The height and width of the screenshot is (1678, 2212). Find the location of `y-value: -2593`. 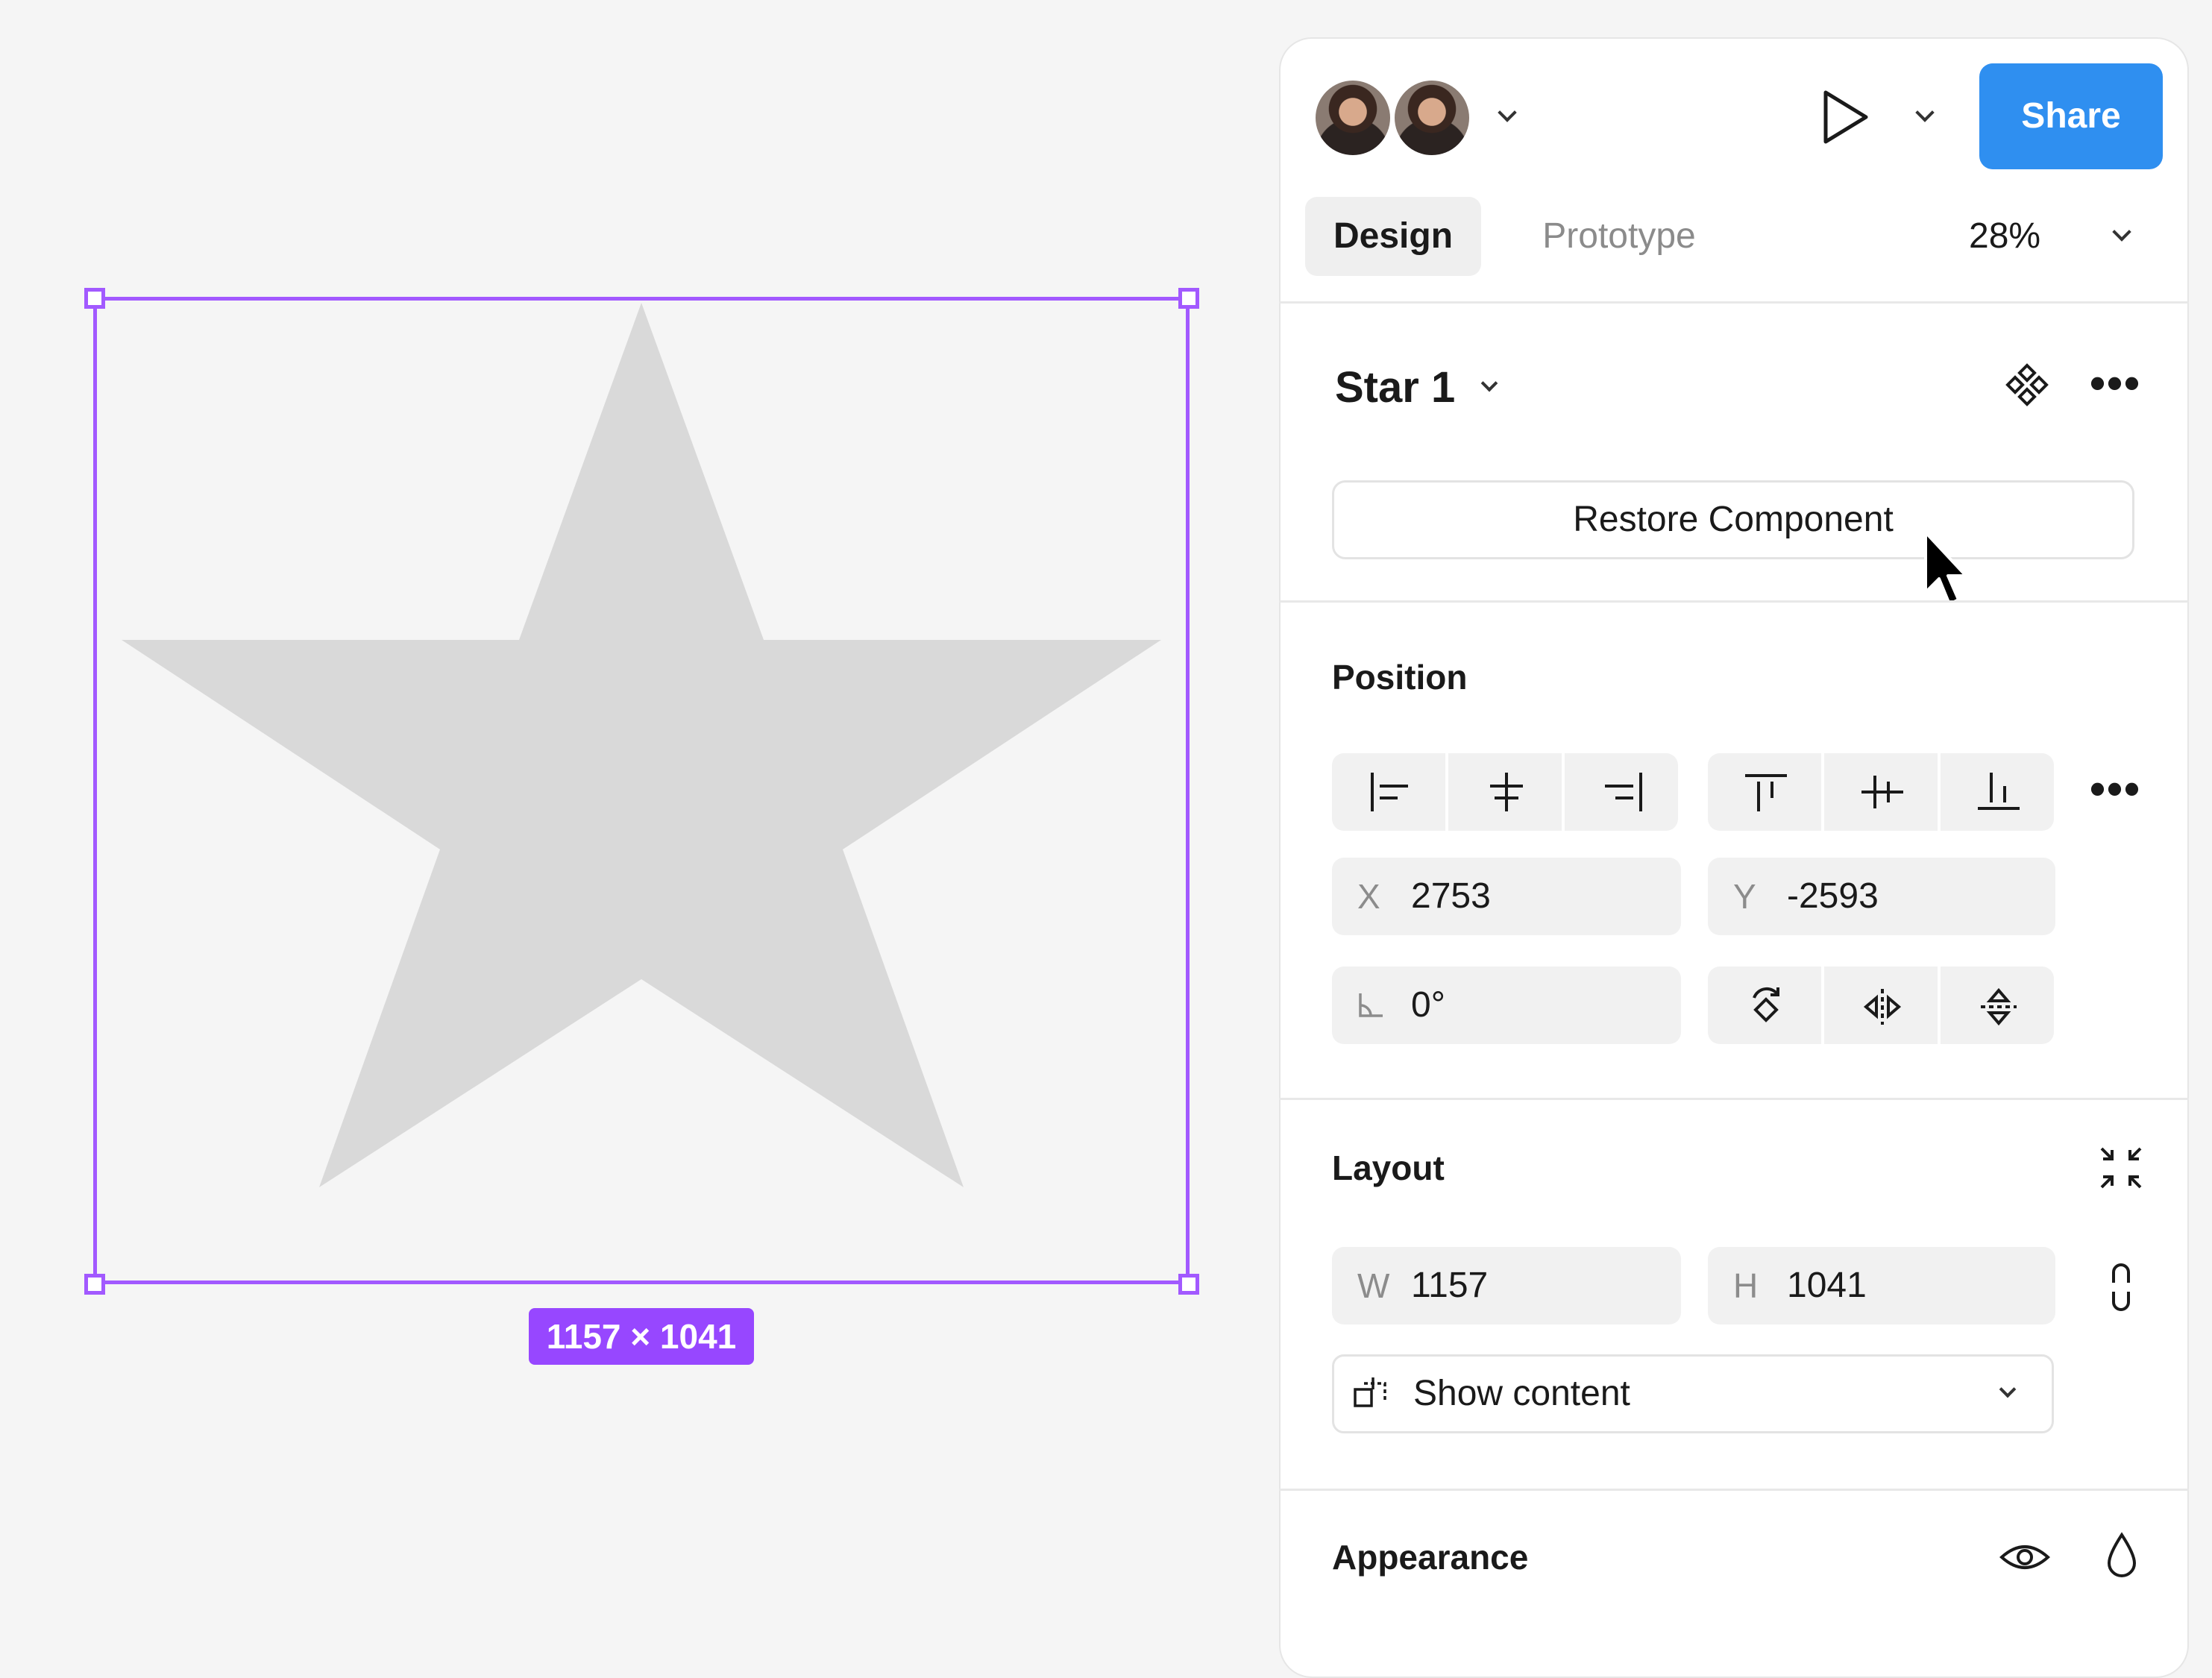

y-value: -2593 is located at coordinates (1833, 896).